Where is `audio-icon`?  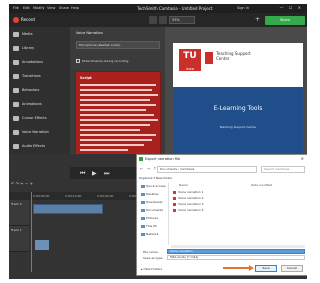 audio-icon is located at coordinates (16, 146).